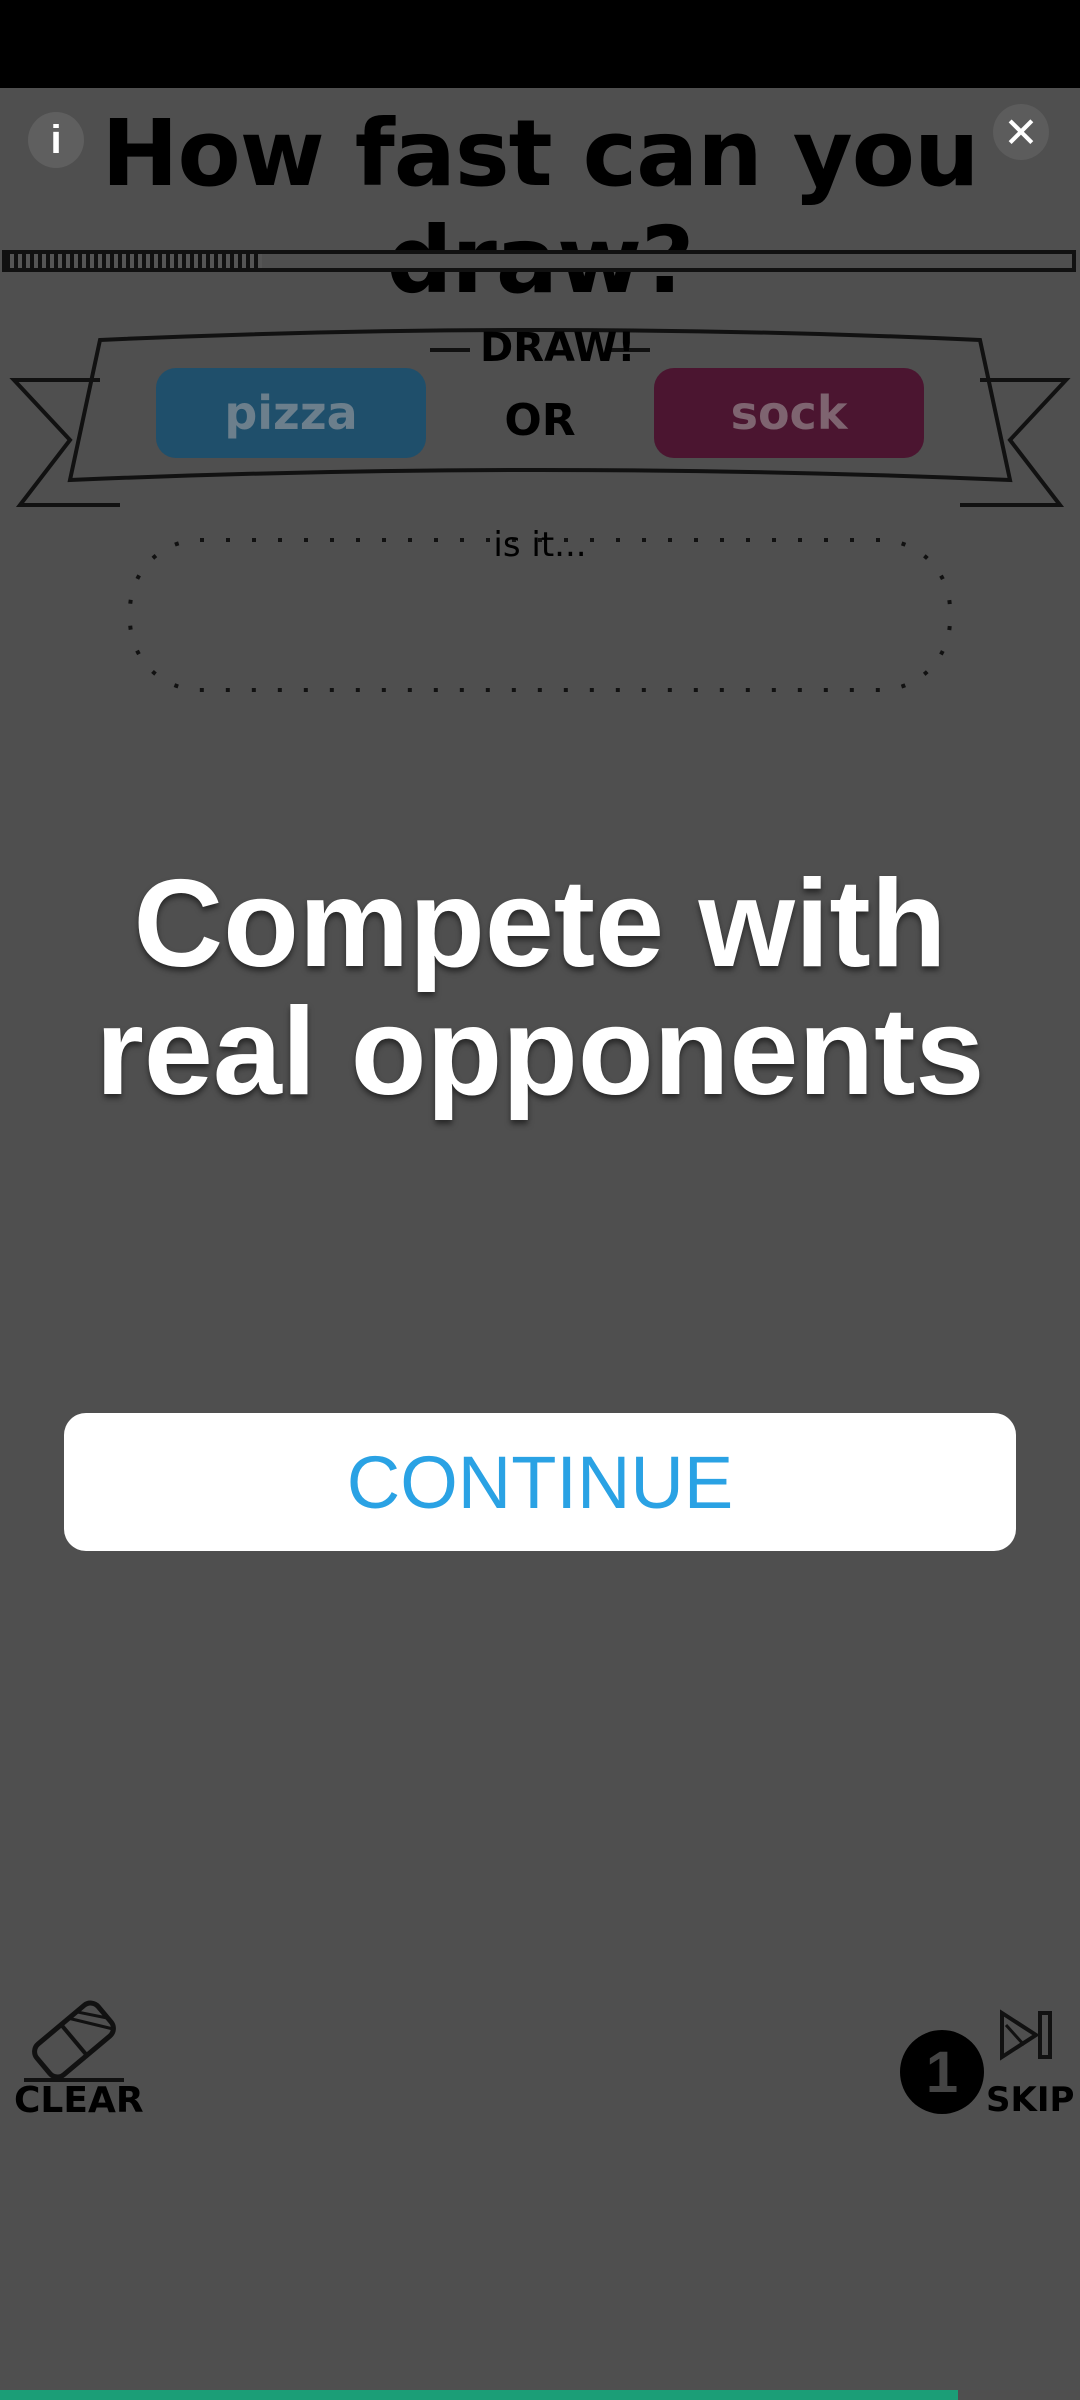  What do you see at coordinates (558, 348) in the screenshot?
I see `draw-label: DRAW!` at bounding box center [558, 348].